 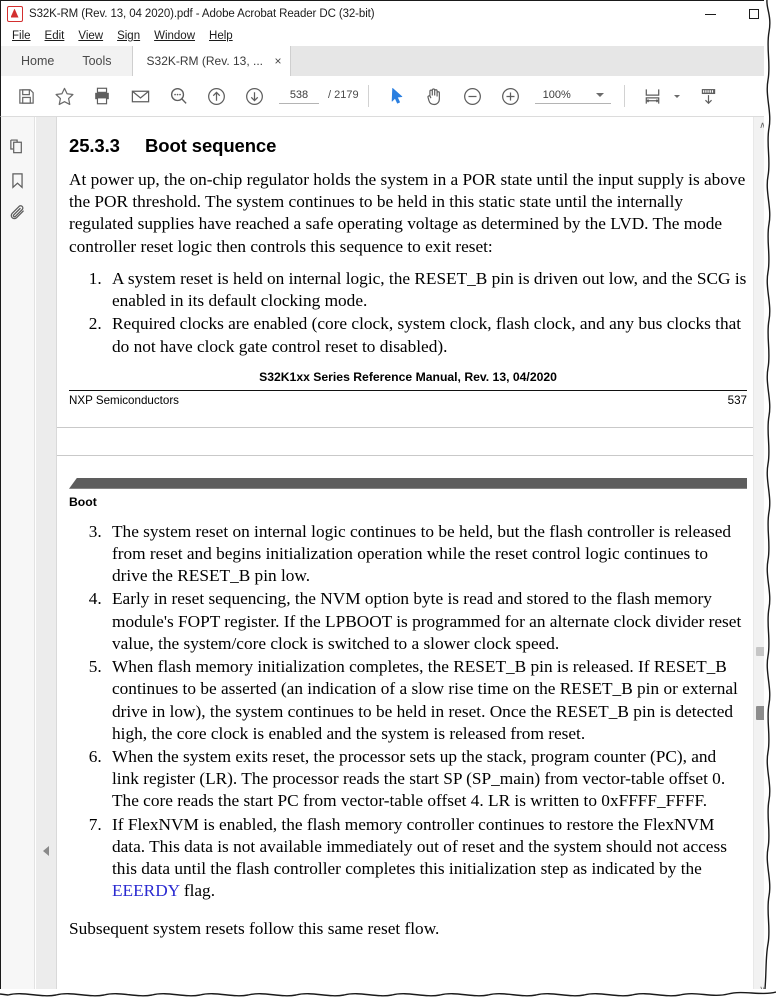 I want to click on save-icon, so click(x=26, y=96).